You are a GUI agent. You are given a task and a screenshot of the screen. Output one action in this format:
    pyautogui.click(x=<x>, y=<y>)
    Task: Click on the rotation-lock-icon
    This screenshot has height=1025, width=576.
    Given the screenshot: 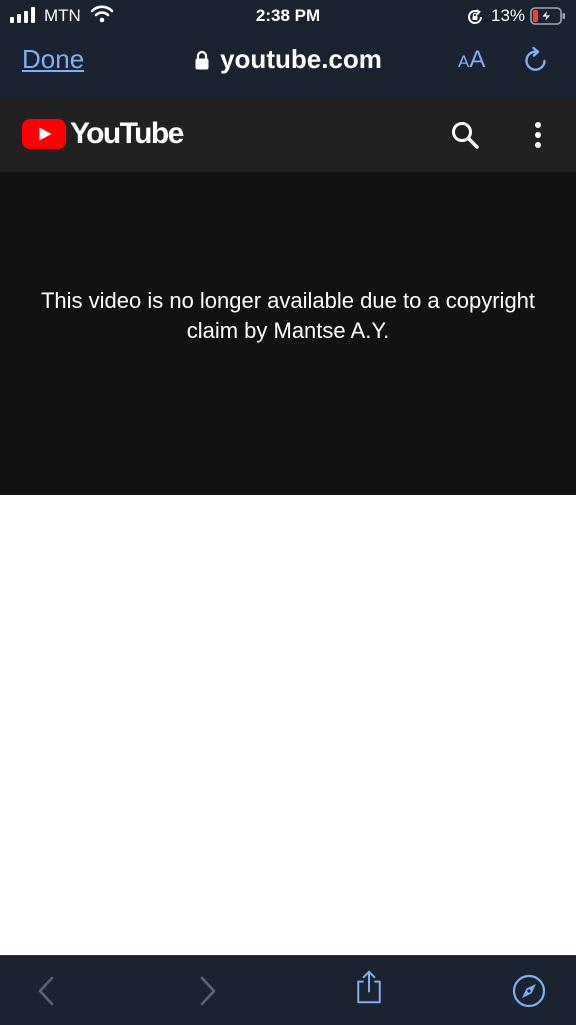 What is the action you would take?
    pyautogui.click(x=475, y=16)
    